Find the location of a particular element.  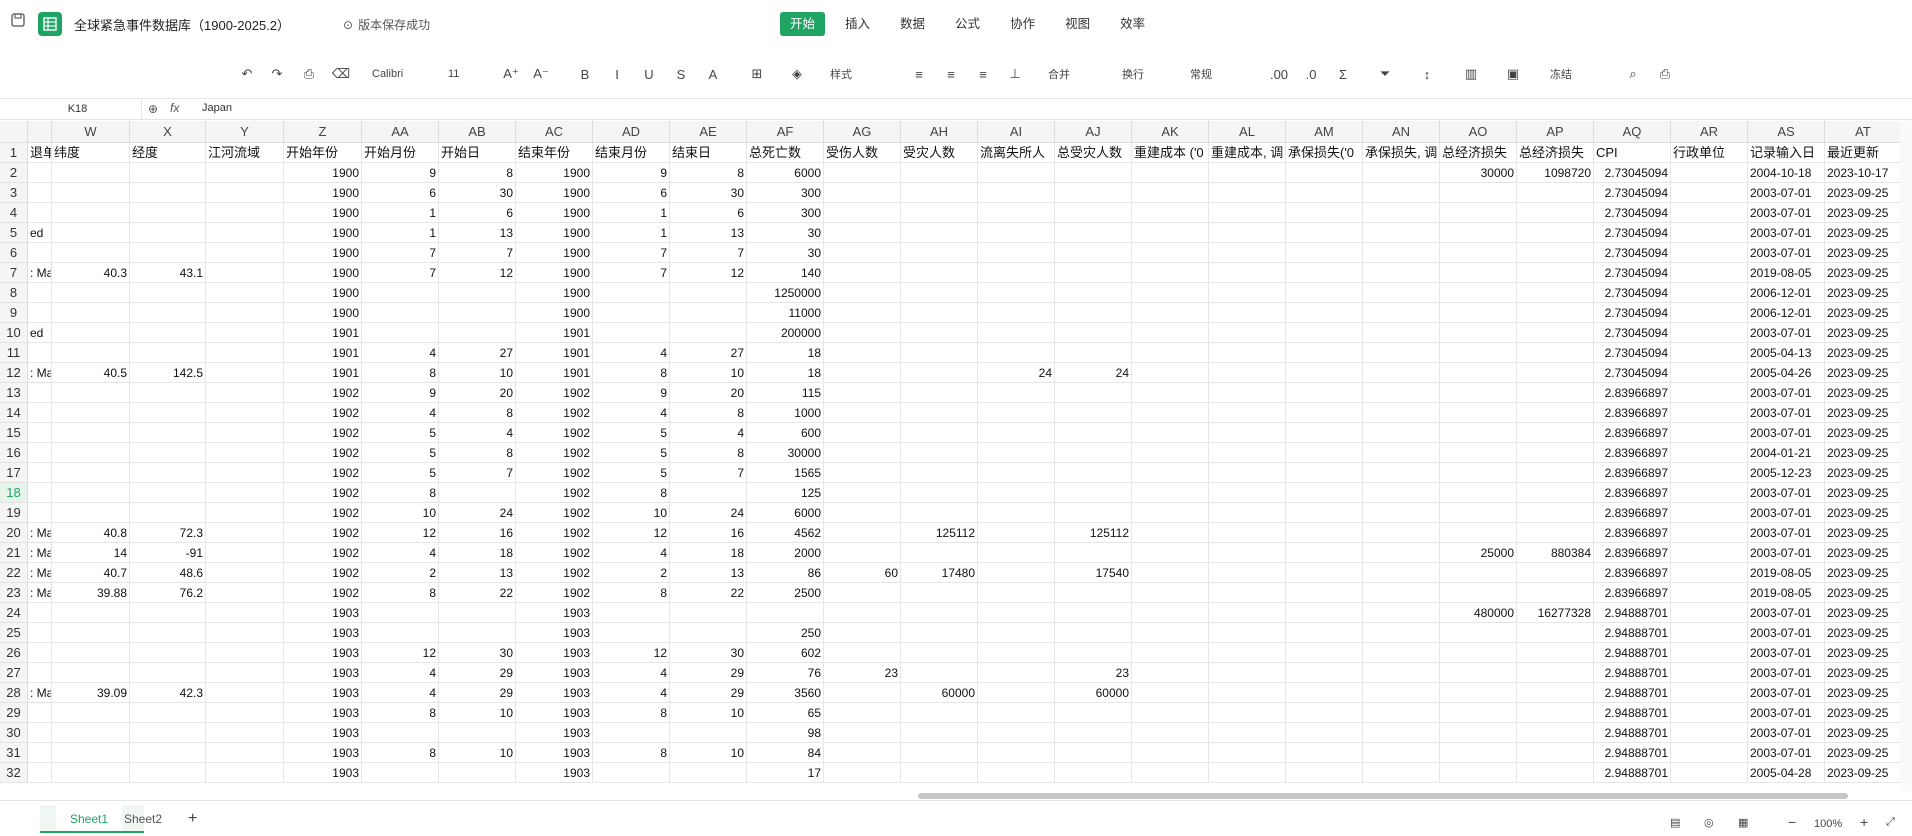

table-cell: 4 is located at coordinates (400, 553).